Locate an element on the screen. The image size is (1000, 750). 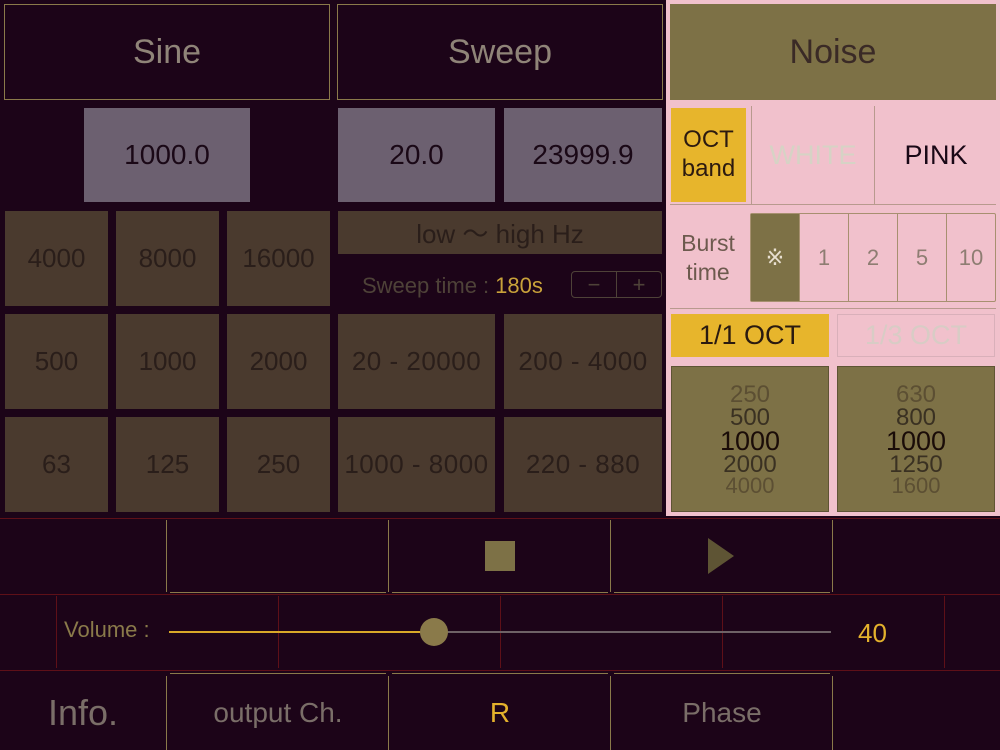
volume-value: 40 is located at coordinates (872, 633).